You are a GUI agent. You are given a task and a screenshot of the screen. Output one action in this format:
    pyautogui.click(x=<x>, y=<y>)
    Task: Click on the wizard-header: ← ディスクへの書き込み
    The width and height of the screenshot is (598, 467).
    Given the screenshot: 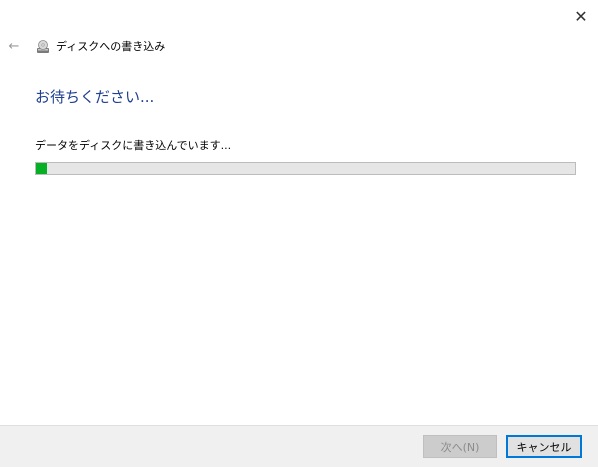 What is the action you would take?
    pyautogui.click(x=86, y=46)
    